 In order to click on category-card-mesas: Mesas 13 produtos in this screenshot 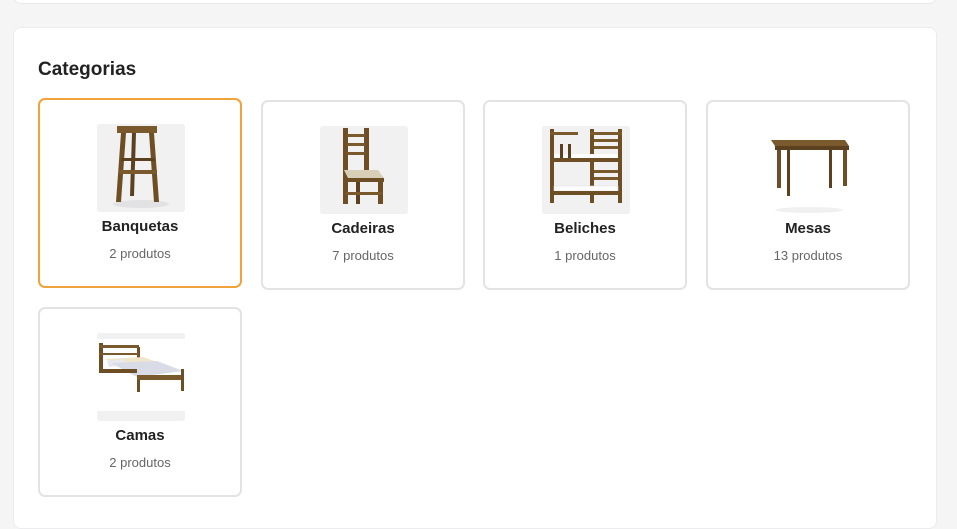, I will do `click(808, 195)`.